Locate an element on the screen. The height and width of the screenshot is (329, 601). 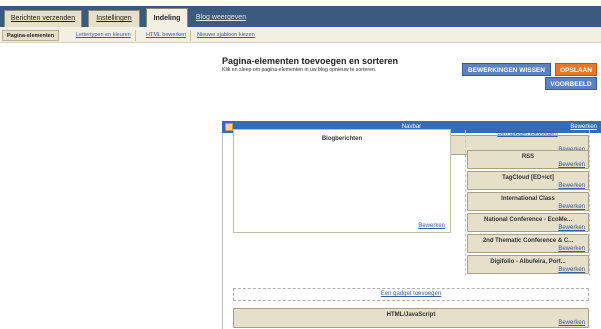
sidebar-widget-digifolio: Digifolio - Albufeira, Port... Bewerken is located at coordinates (528, 264).